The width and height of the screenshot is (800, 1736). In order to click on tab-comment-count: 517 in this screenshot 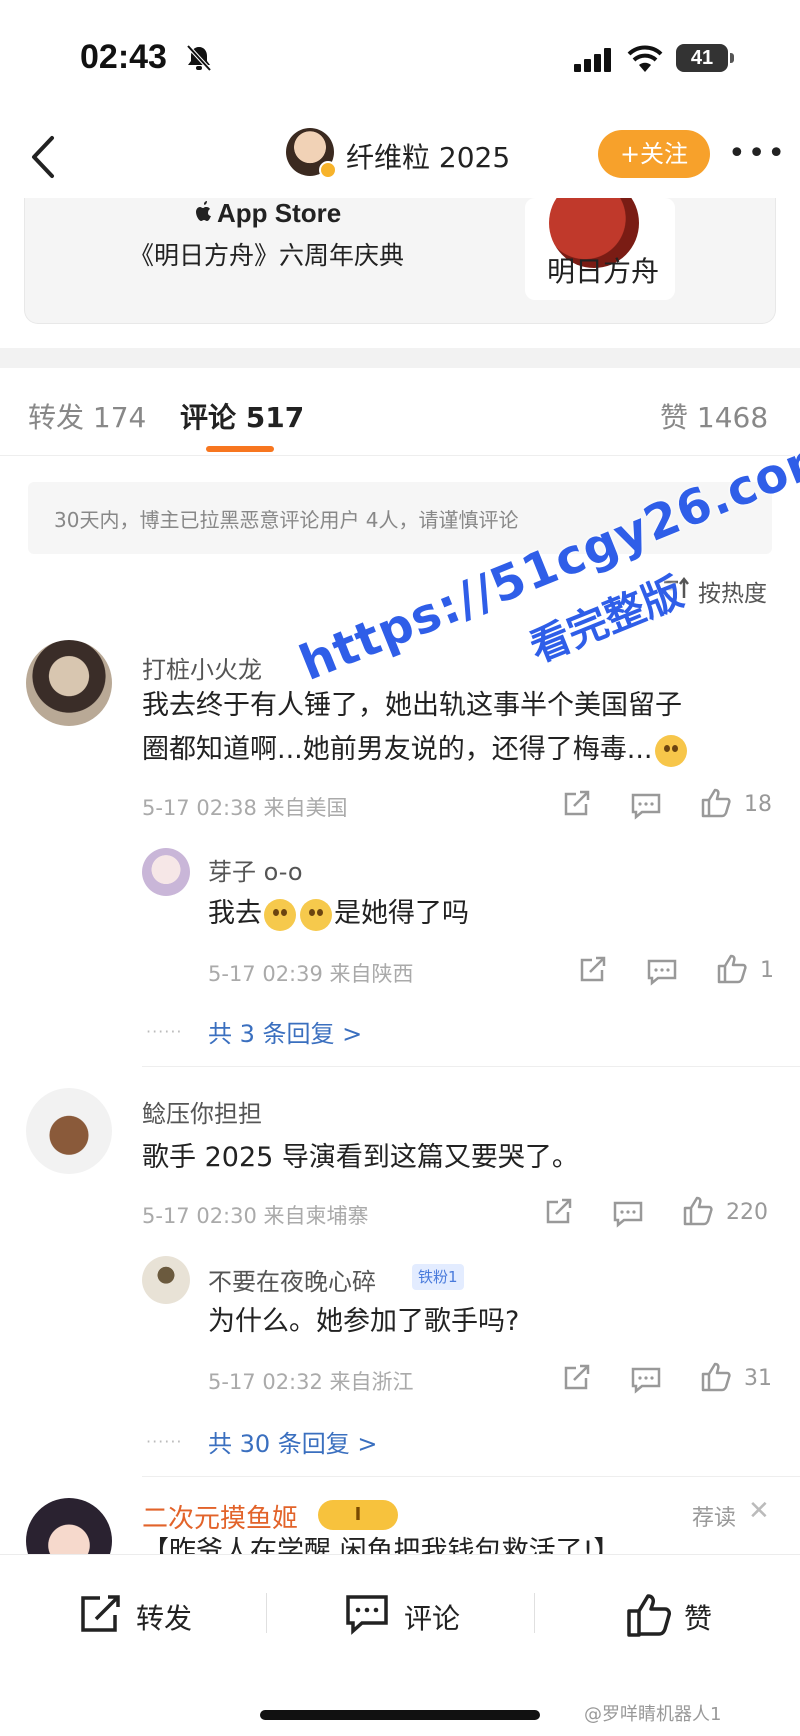, I will do `click(275, 417)`.